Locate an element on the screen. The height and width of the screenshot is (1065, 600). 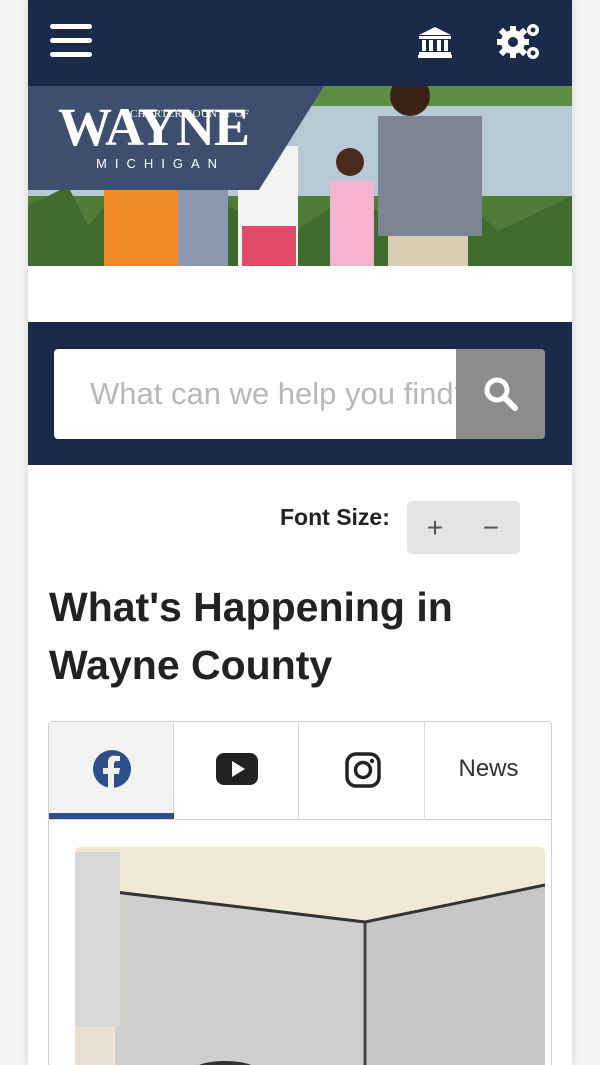
youtube-icon is located at coordinates (237, 769).